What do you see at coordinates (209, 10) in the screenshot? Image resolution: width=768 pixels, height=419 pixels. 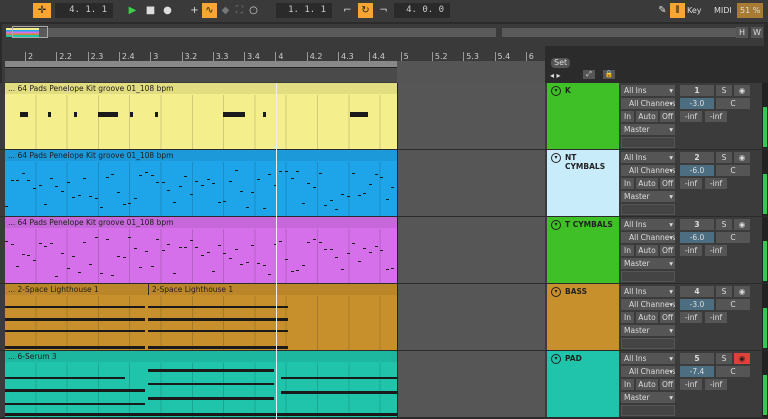 I see `automation-arm-button: ∿` at bounding box center [209, 10].